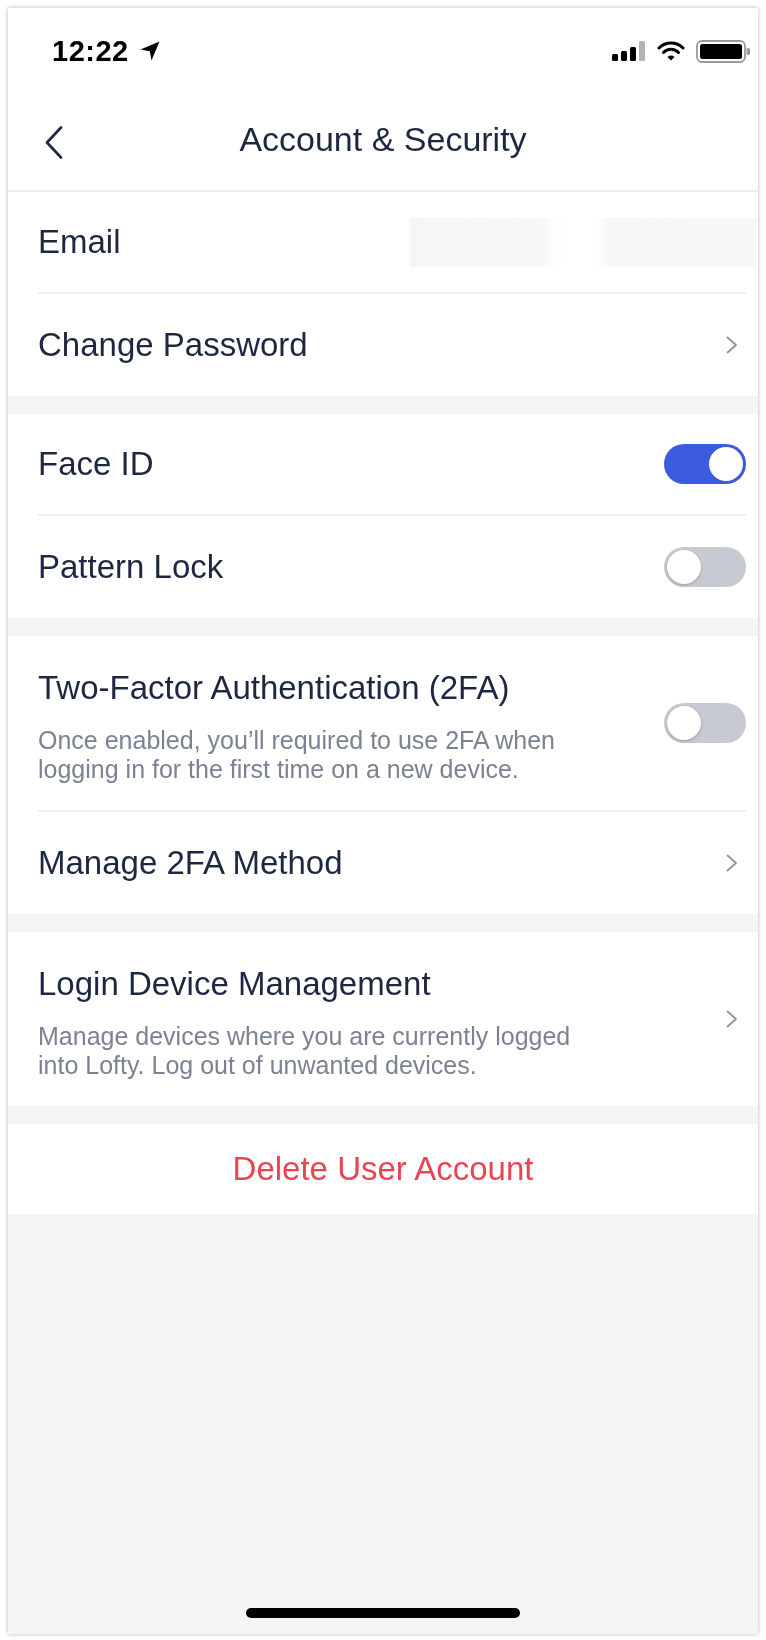  Describe the element at coordinates (297, 755) in the screenshot. I see `row-description: Once enabled, you’ll required to use 2FA when logging in for the first time on a new device.` at that location.